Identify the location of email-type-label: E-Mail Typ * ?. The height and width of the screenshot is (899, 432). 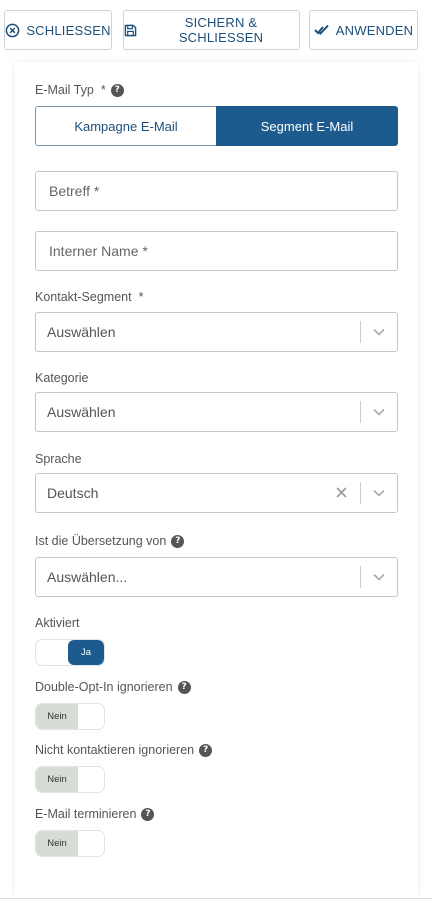
(79, 90).